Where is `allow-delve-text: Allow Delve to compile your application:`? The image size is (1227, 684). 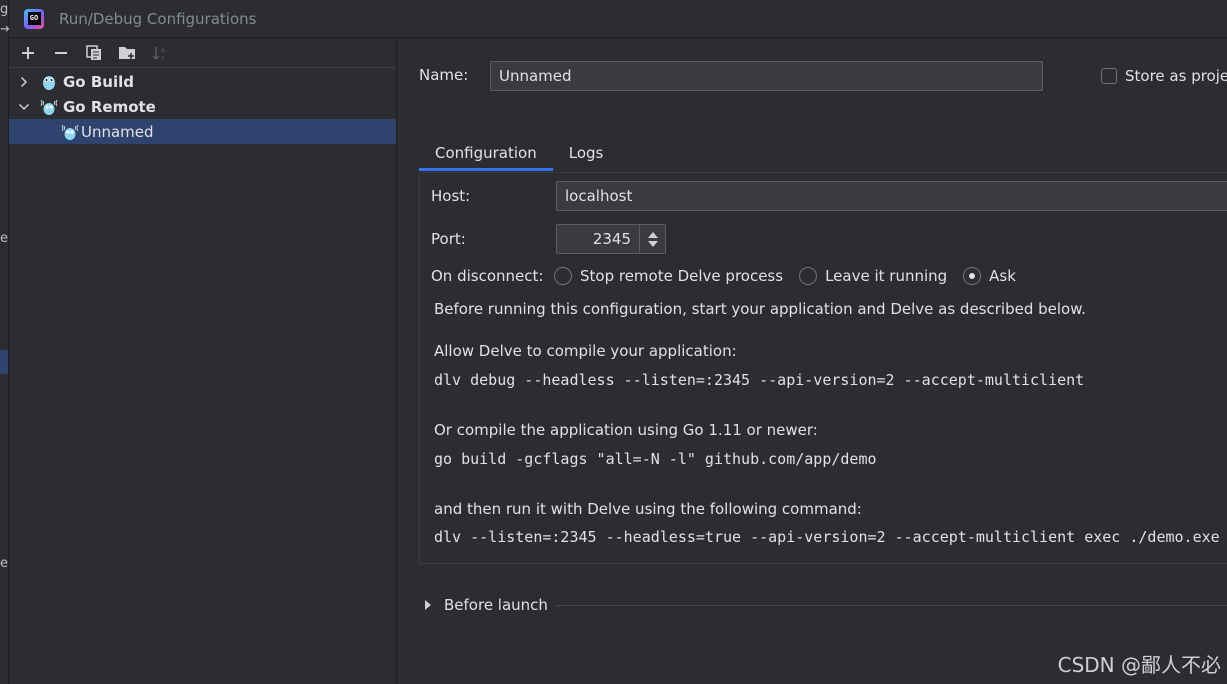
allow-delve-text: Allow Delve to compile your application: is located at coordinates (585, 351).